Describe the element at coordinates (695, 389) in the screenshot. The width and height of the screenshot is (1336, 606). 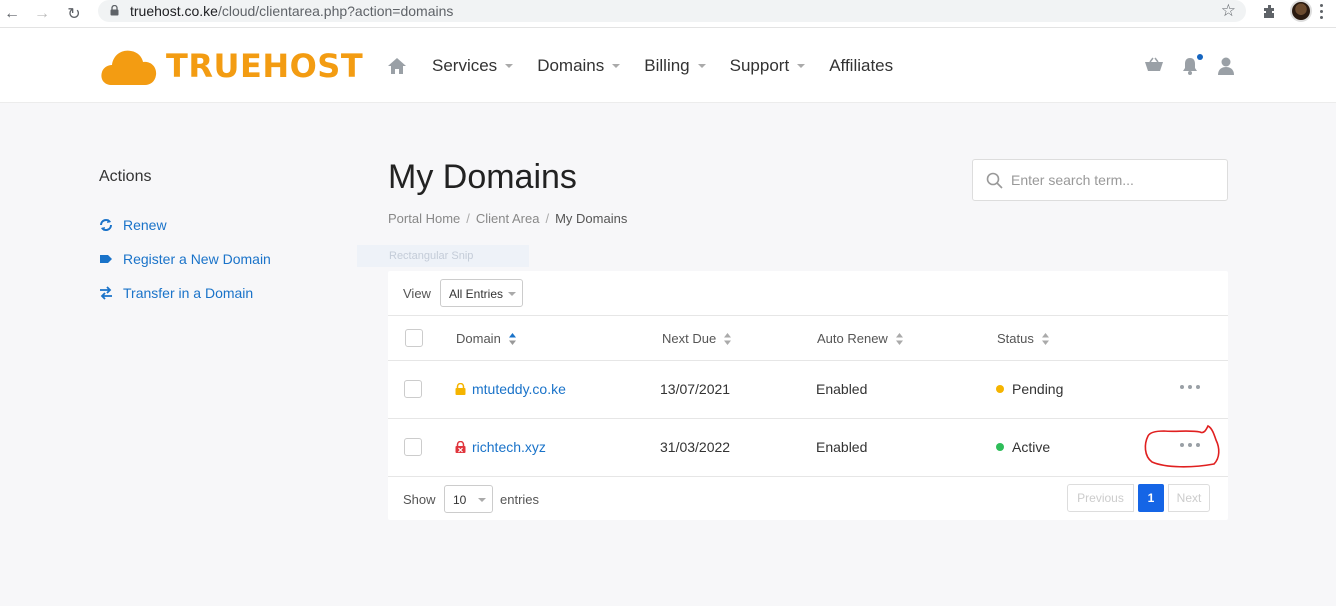
I see `next-due-cell: 13/07/2021` at that location.